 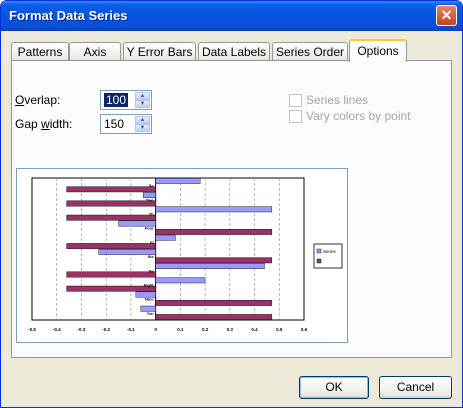 I want to click on category-label: Th, so click(x=151, y=214).